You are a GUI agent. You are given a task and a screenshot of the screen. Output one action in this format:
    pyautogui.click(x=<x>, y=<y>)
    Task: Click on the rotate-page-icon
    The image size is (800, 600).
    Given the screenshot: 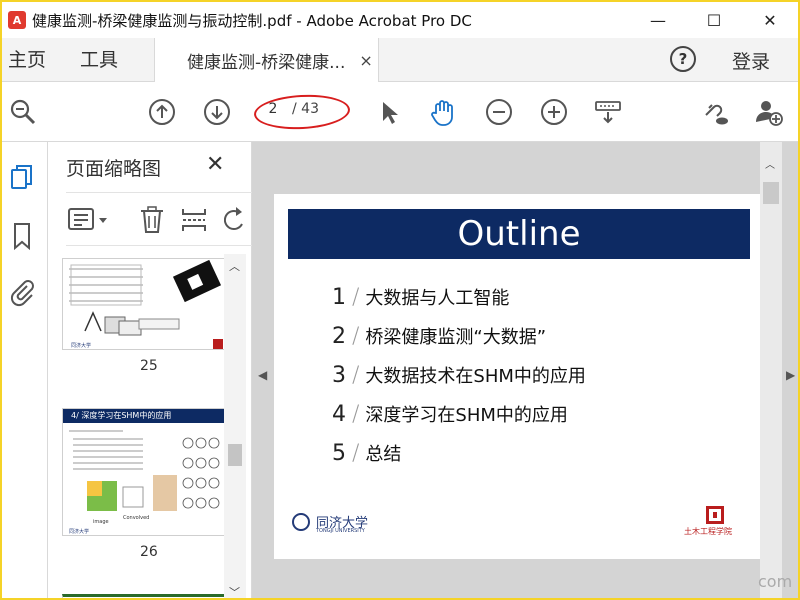 What is the action you would take?
    pyautogui.click(x=234, y=222)
    